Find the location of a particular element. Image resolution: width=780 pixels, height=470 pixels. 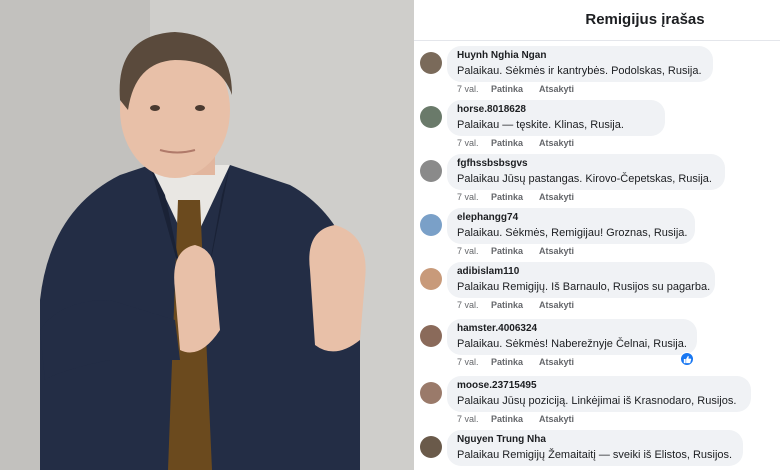

commenter-name: adibislam110 is located at coordinates (580, 272).